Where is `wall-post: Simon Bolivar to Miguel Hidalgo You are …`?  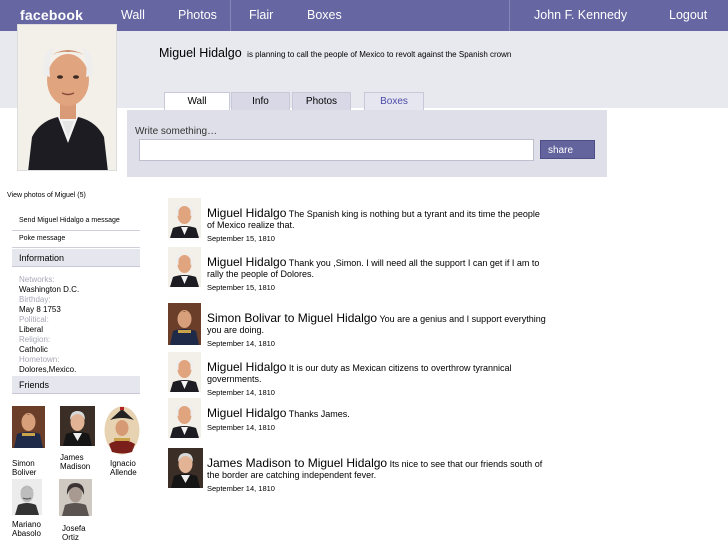
wall-post: Simon Bolivar to Miguel Hidalgo You are … is located at coordinates (363, 327).